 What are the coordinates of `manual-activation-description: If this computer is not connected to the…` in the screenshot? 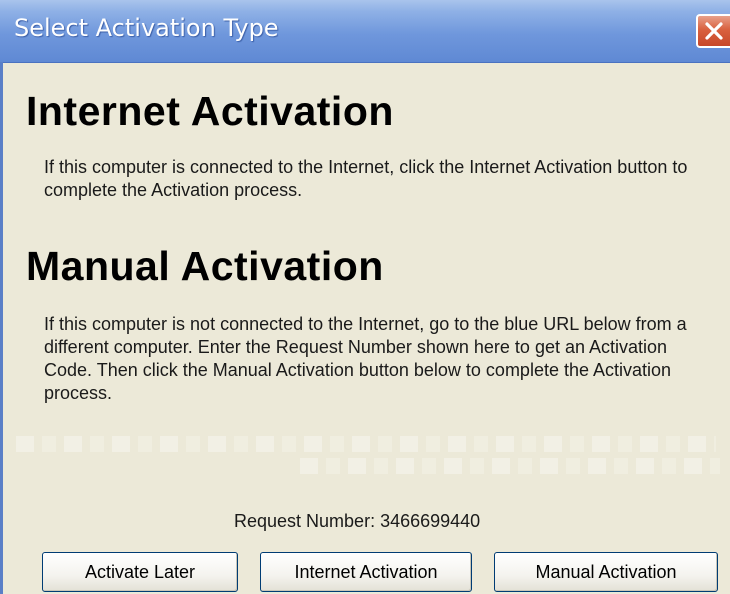 It's located at (365, 358).